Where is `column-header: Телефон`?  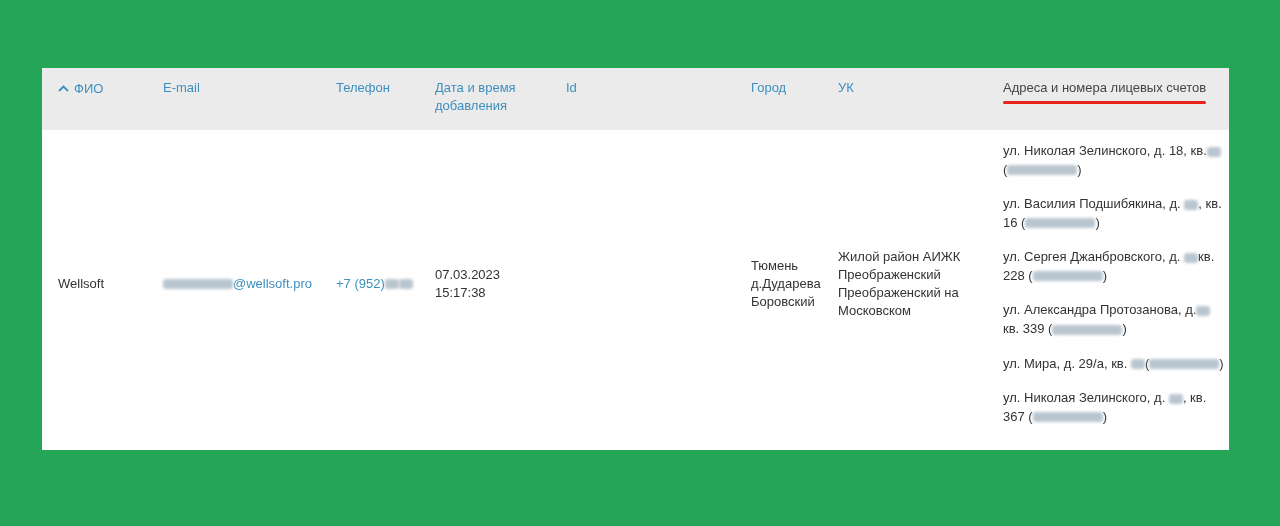
column-header: Телефон is located at coordinates (363, 88).